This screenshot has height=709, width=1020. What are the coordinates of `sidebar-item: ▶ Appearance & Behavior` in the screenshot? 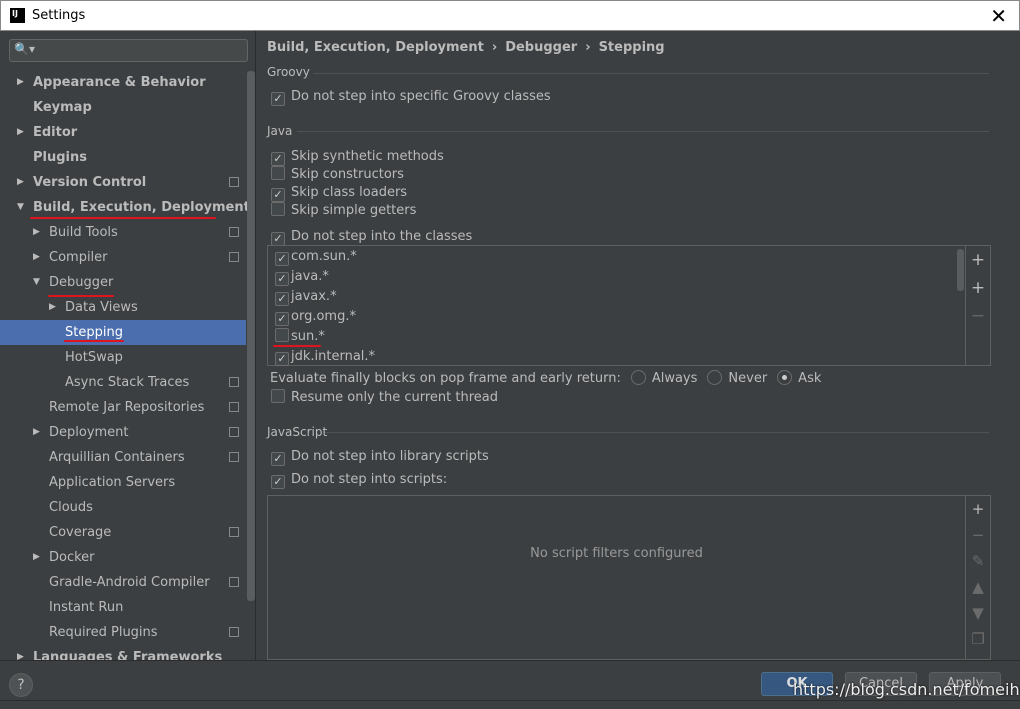 It's located at (123, 82).